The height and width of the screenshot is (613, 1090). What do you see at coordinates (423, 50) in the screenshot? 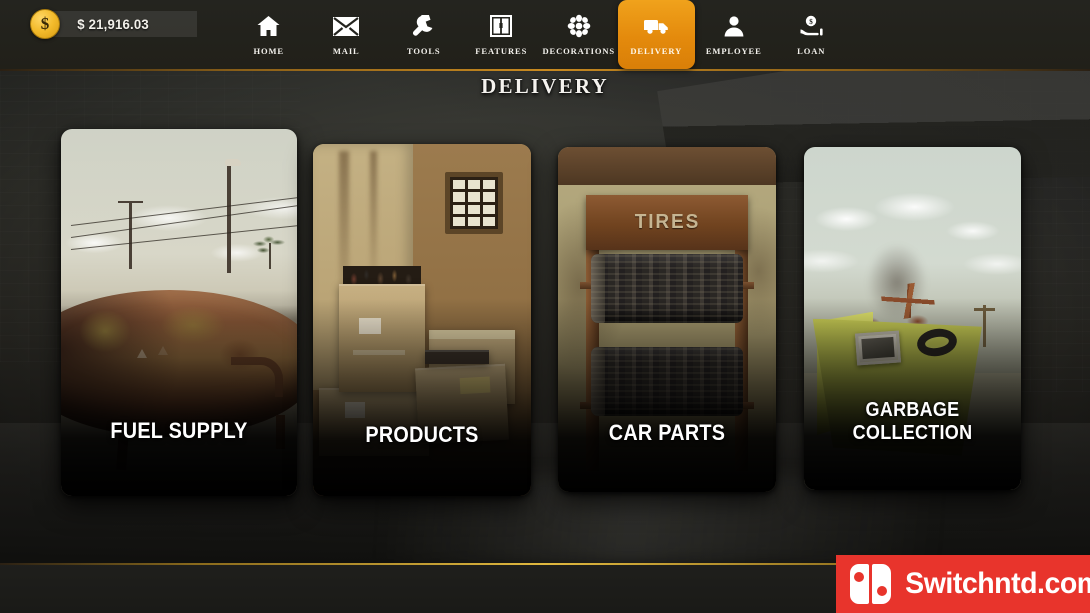
I see `nav-label: TOOLS` at bounding box center [423, 50].